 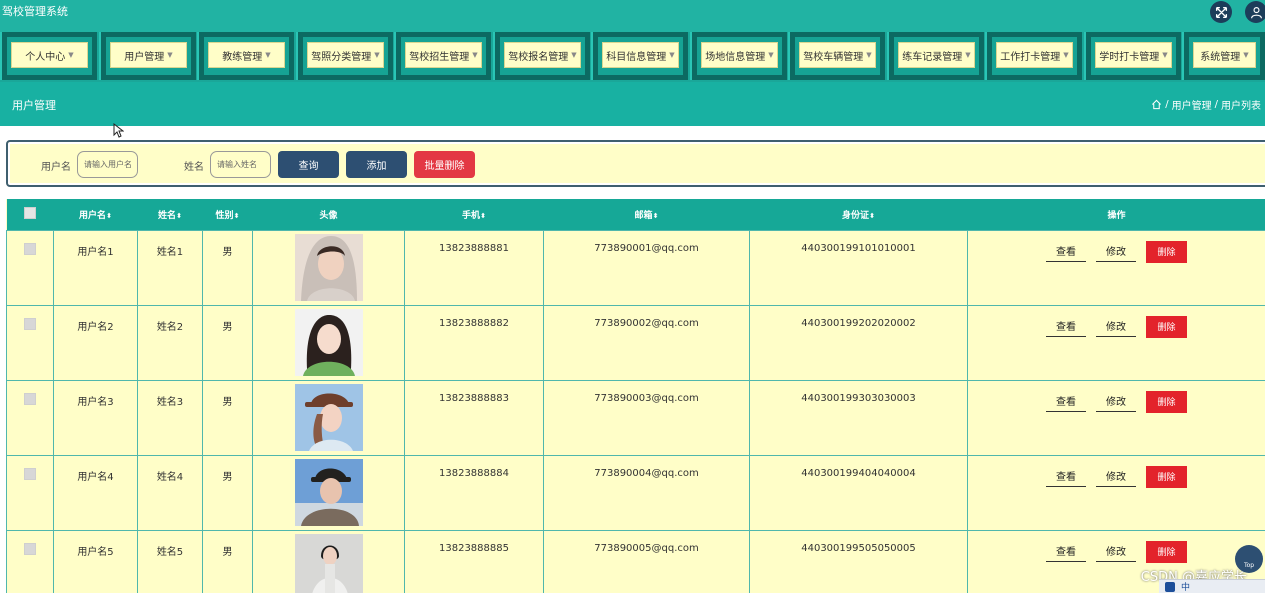 What do you see at coordinates (646, 492) in the screenshot?
I see `cell-email: 773890004@qq.com` at bounding box center [646, 492].